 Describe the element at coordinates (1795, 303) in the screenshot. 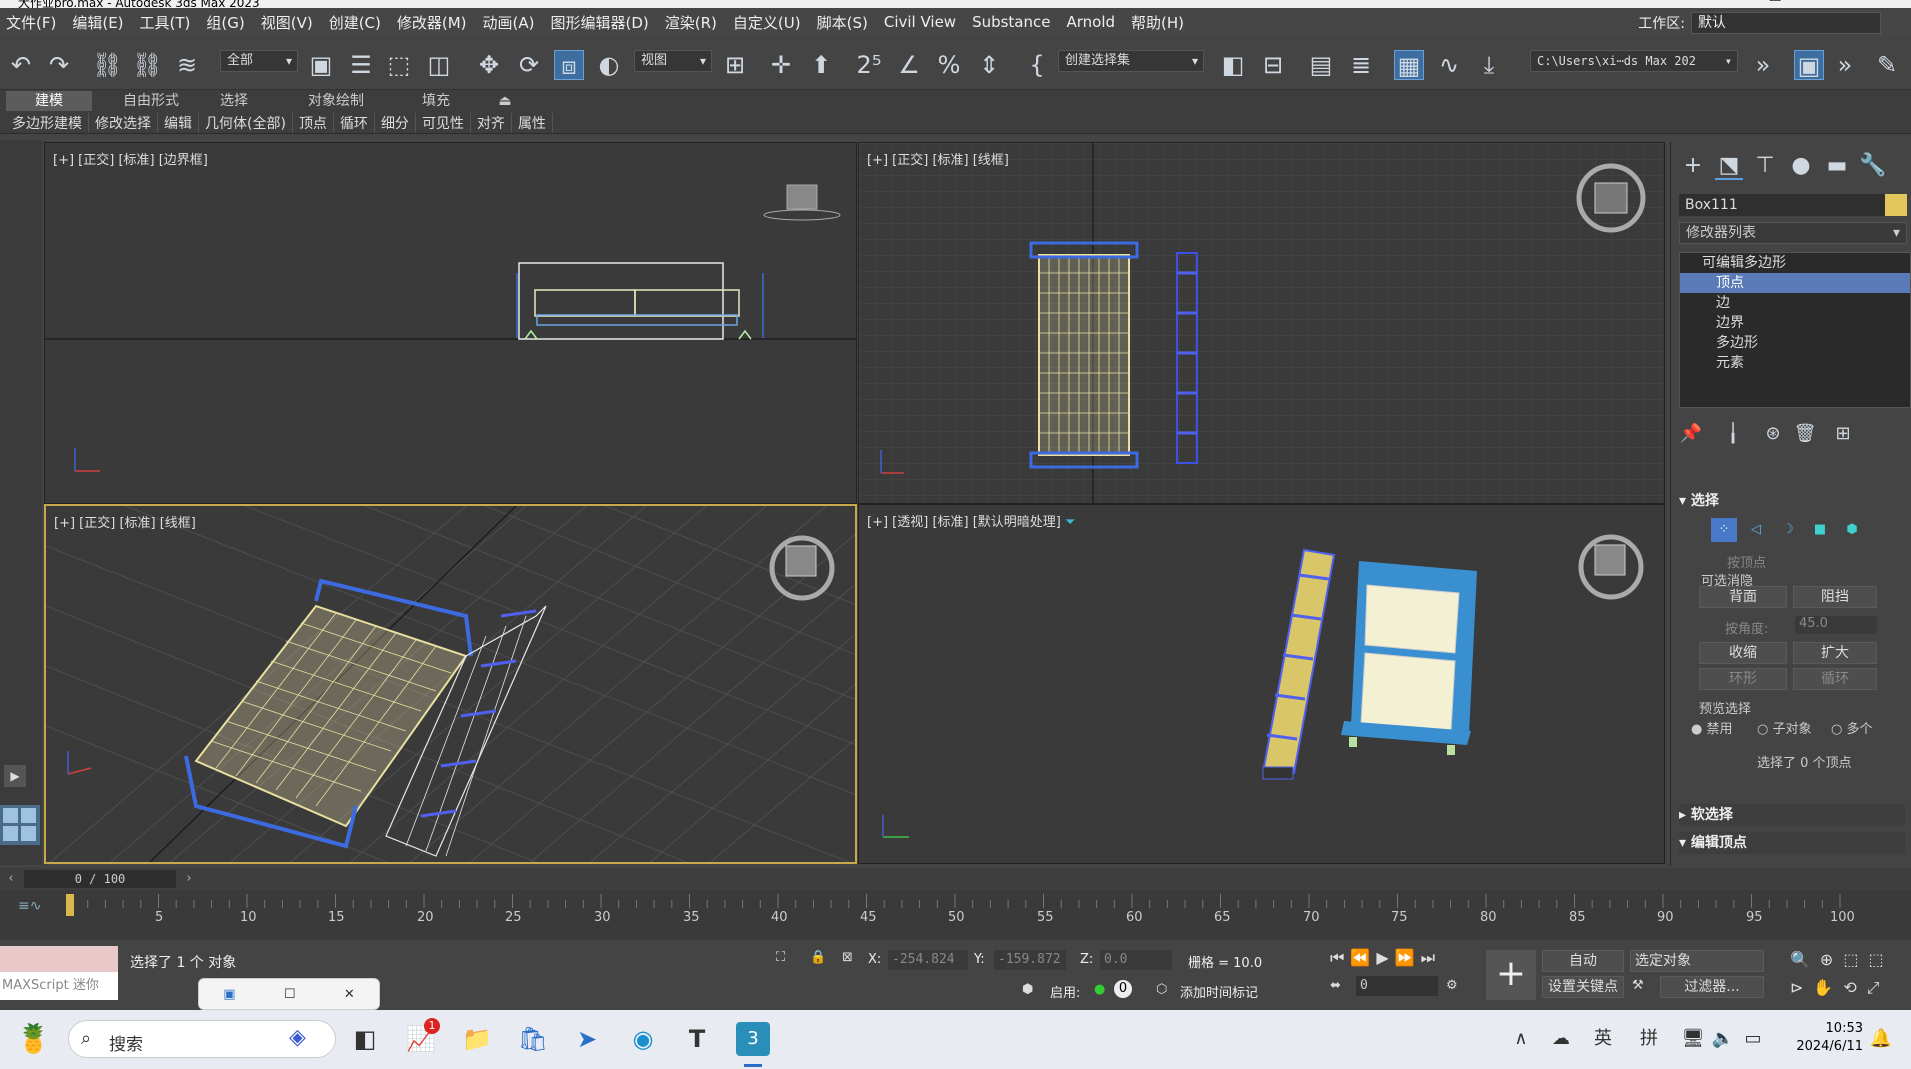

I see `stack-item-edge: 边` at that location.